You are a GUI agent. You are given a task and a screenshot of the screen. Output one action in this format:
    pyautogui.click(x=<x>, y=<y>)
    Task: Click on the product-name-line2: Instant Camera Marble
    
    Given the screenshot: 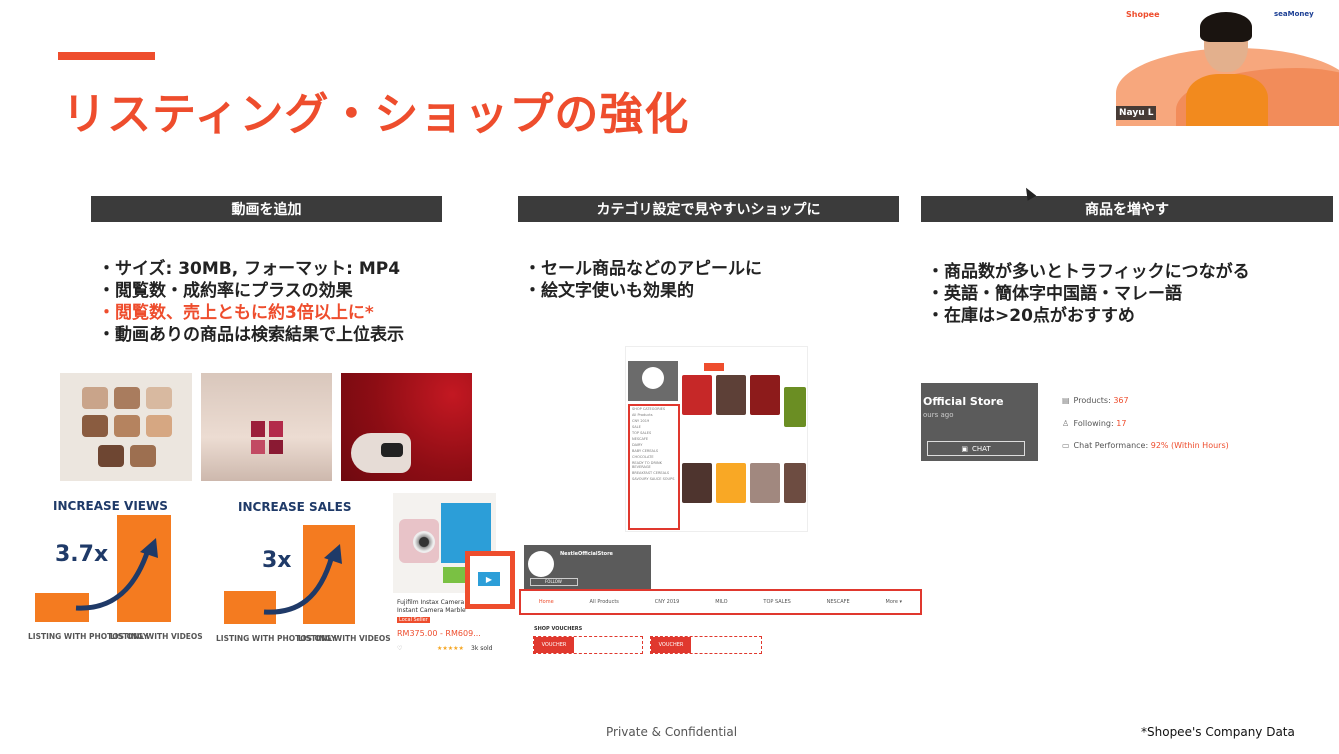 What is the action you would take?
    pyautogui.click(x=431, y=610)
    